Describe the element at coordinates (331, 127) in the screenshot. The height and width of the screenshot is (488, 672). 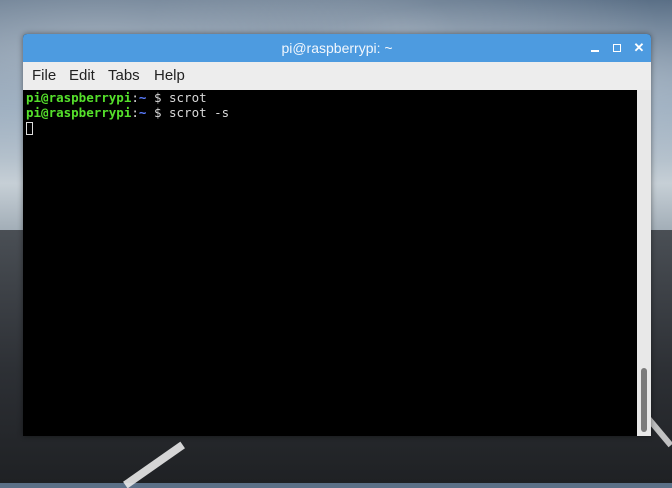
I see `terminal-line` at that location.